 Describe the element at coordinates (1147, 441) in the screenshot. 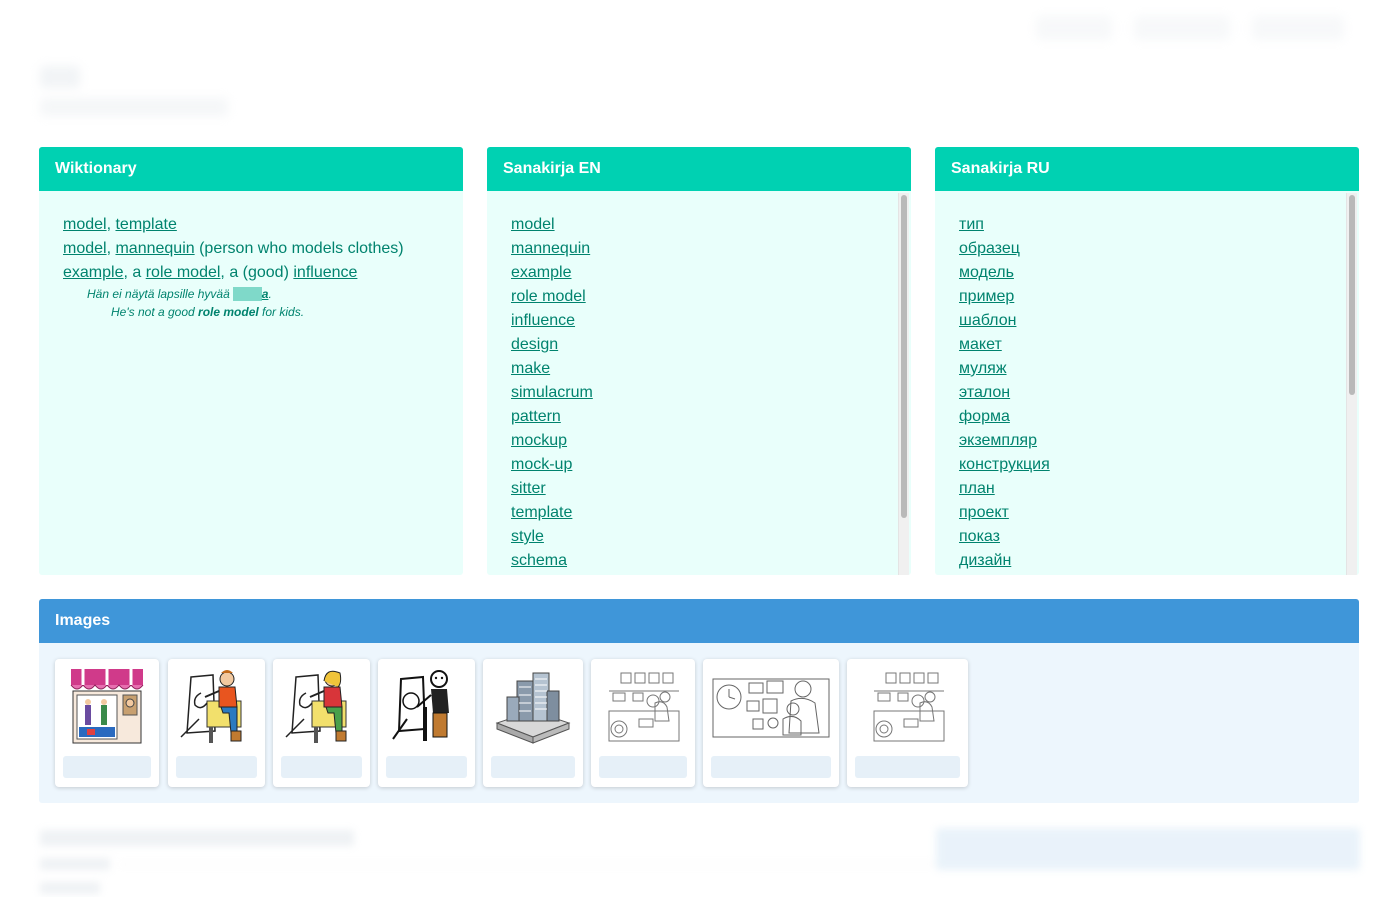

I see `ru-word-link: экземпляр` at that location.